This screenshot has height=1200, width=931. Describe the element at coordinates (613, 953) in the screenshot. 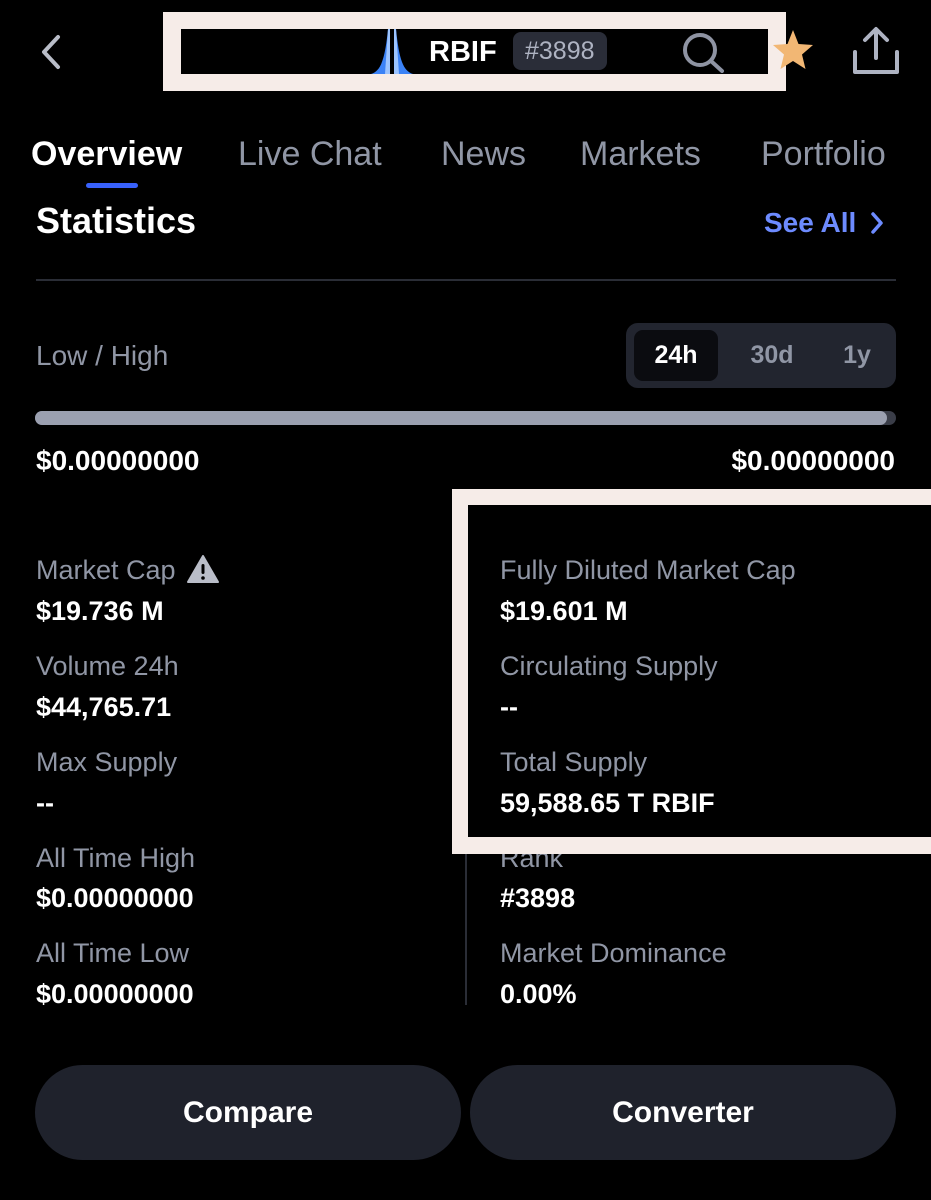

I see `market-dominance-label: Market Dominance` at that location.